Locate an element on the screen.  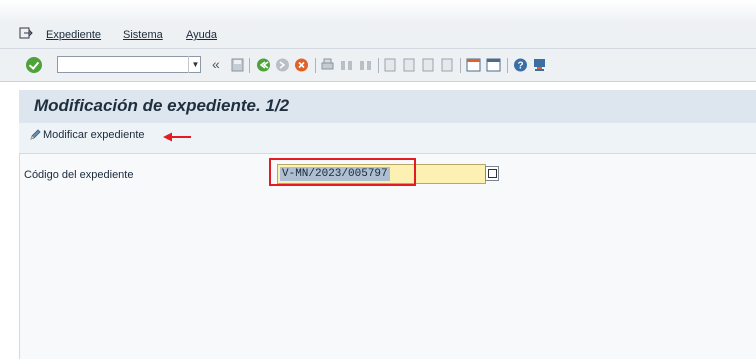
last-page-icon is located at coordinates (447, 65).